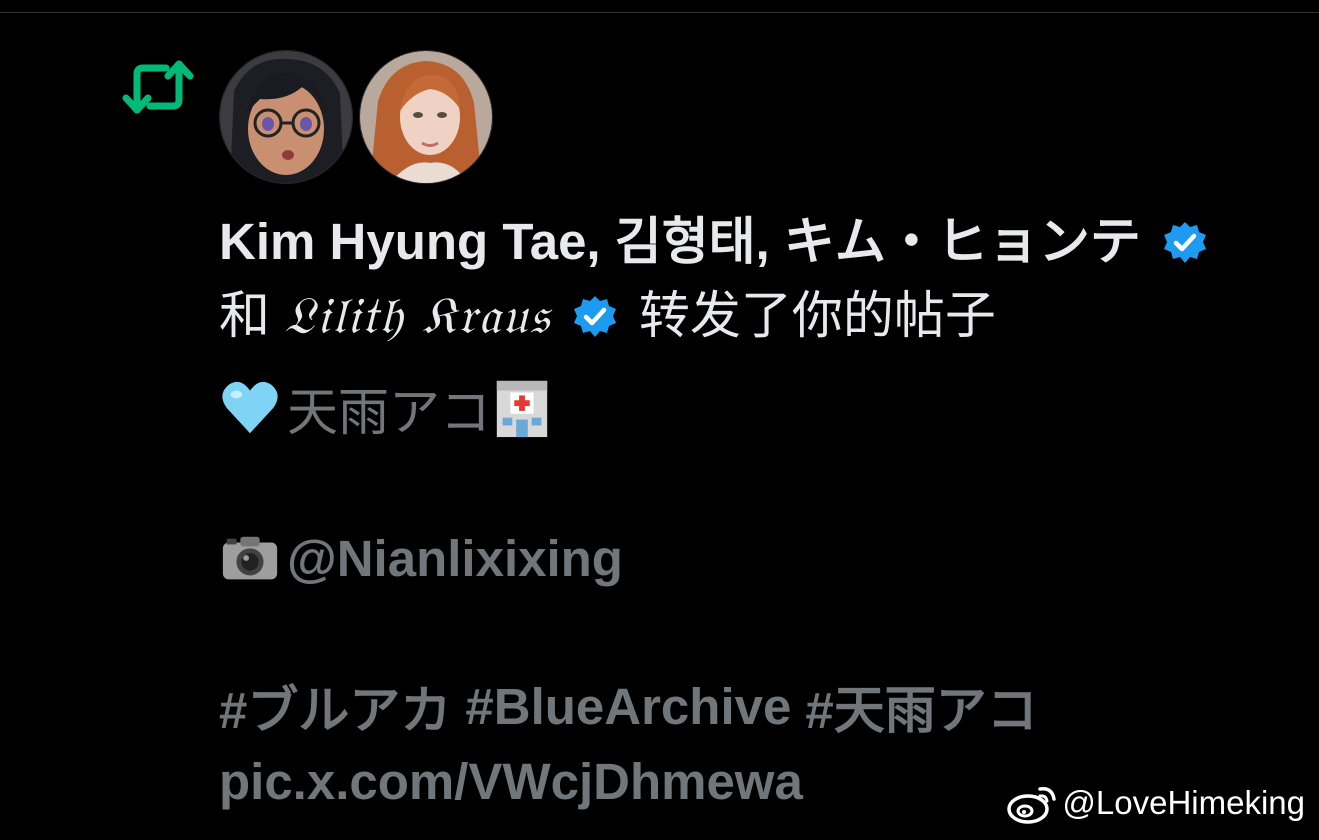 The height and width of the screenshot is (840, 1319). Describe the element at coordinates (426, 117) in the screenshot. I see `avatar-lilith-kraus` at that location.